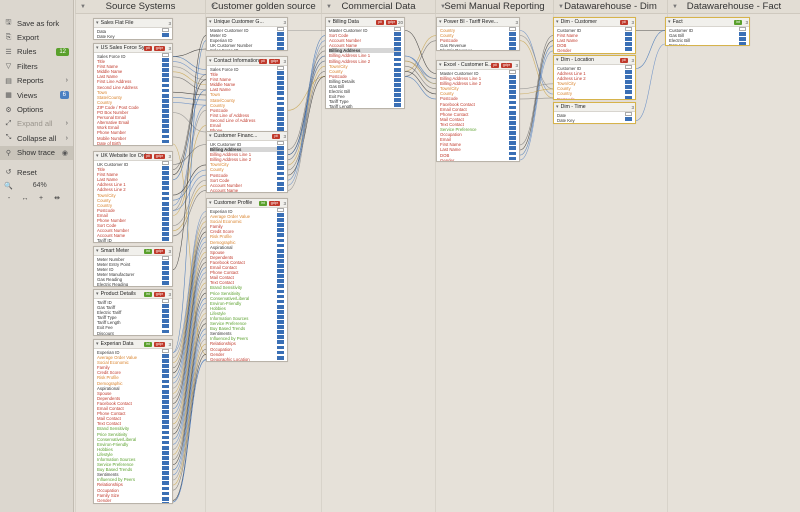 This screenshot has height=512, width=800. Describe the element at coordinates (36, 109) in the screenshot. I see `sidebar-item-options: ⚙ Options` at that location.